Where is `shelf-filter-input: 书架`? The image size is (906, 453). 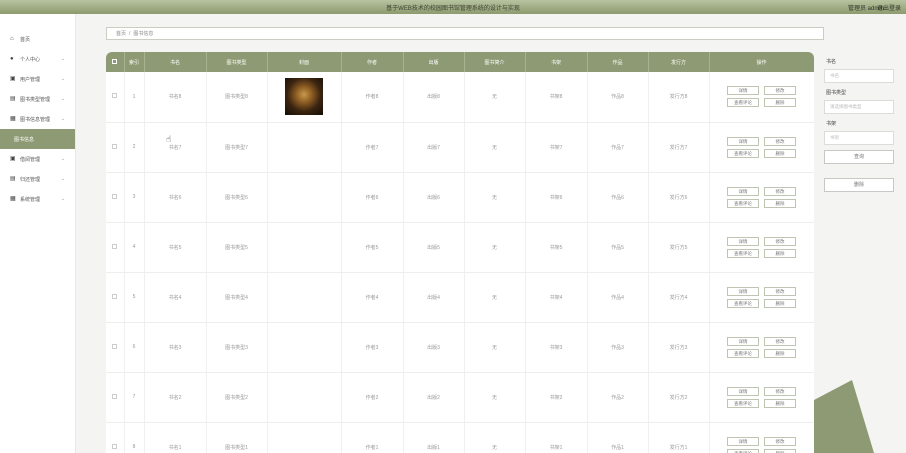
shelf-filter-input: 书架 is located at coordinates (859, 138).